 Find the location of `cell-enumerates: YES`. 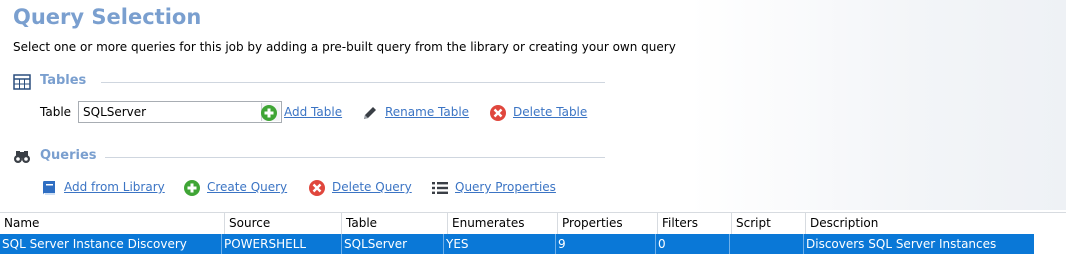

cell-enumerates: YES is located at coordinates (500, 244).